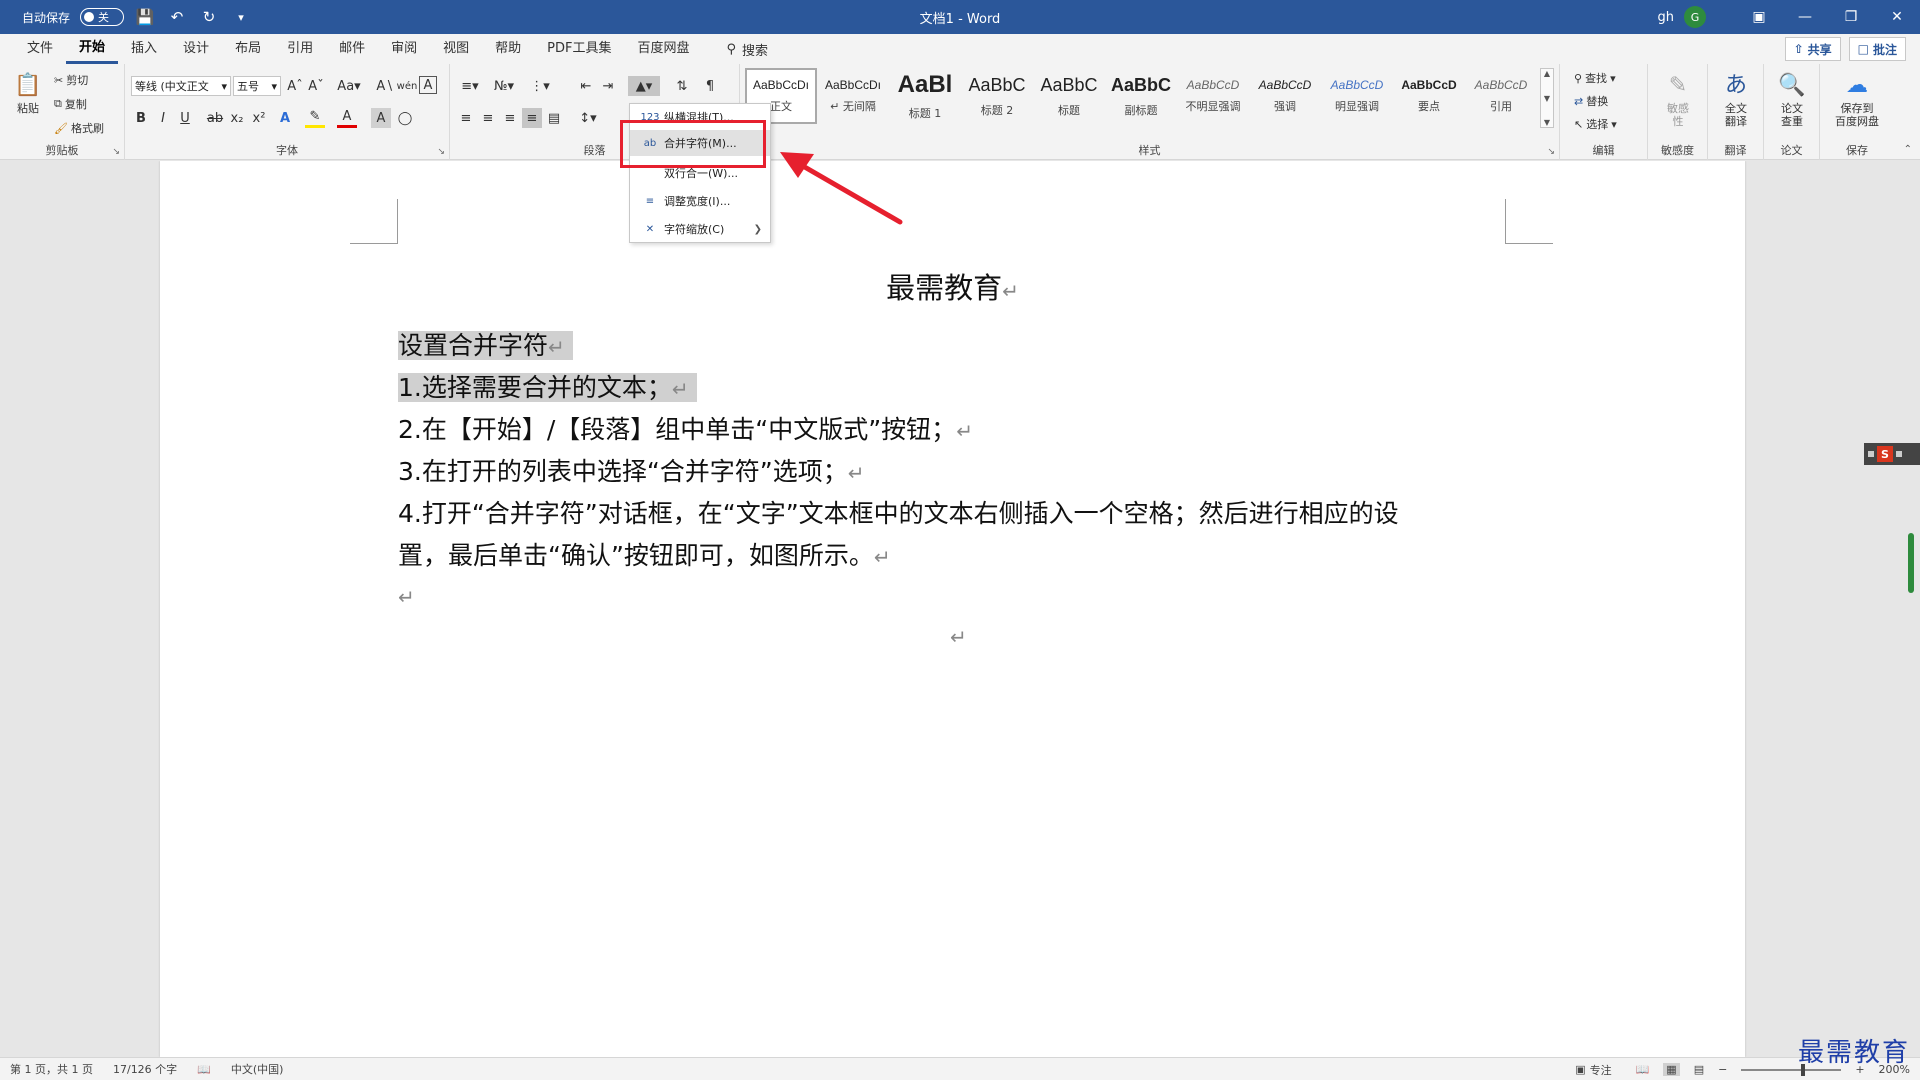 This screenshot has height=1080, width=1920. Describe the element at coordinates (608, 86) in the screenshot. I see `increase-indent-icon: ⇥` at that location.